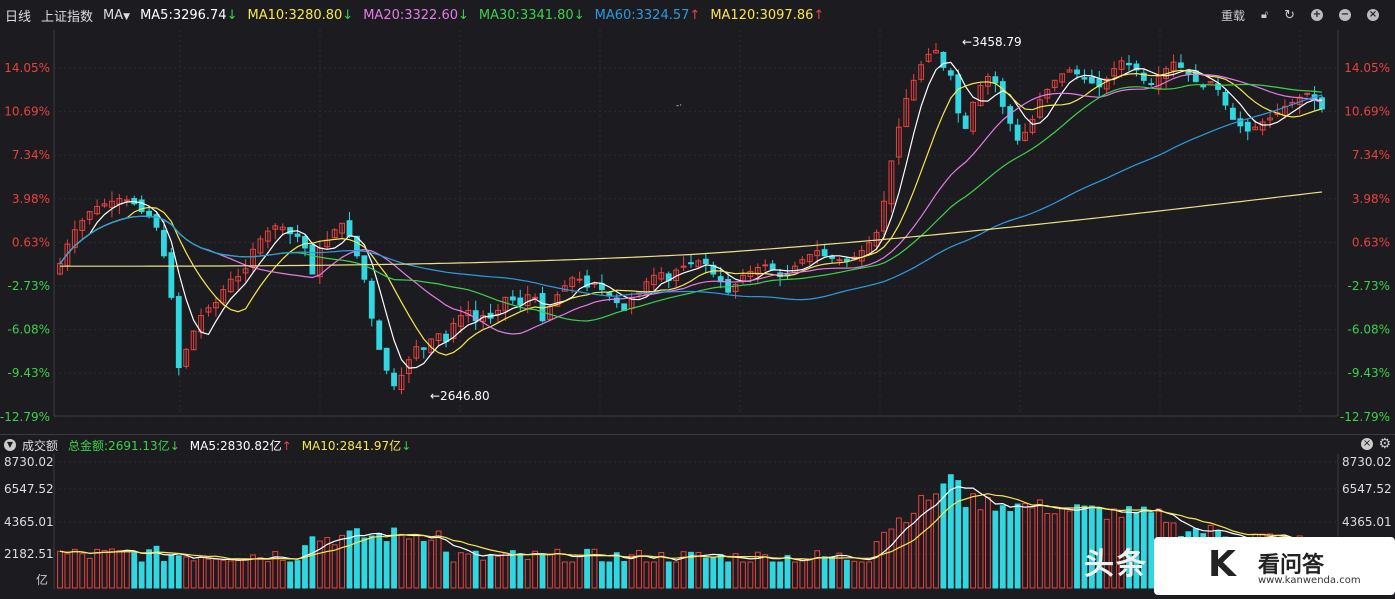  Describe the element at coordinates (1365, 417) in the screenshot. I see `price-tick-label-right: -12.79%` at that location.